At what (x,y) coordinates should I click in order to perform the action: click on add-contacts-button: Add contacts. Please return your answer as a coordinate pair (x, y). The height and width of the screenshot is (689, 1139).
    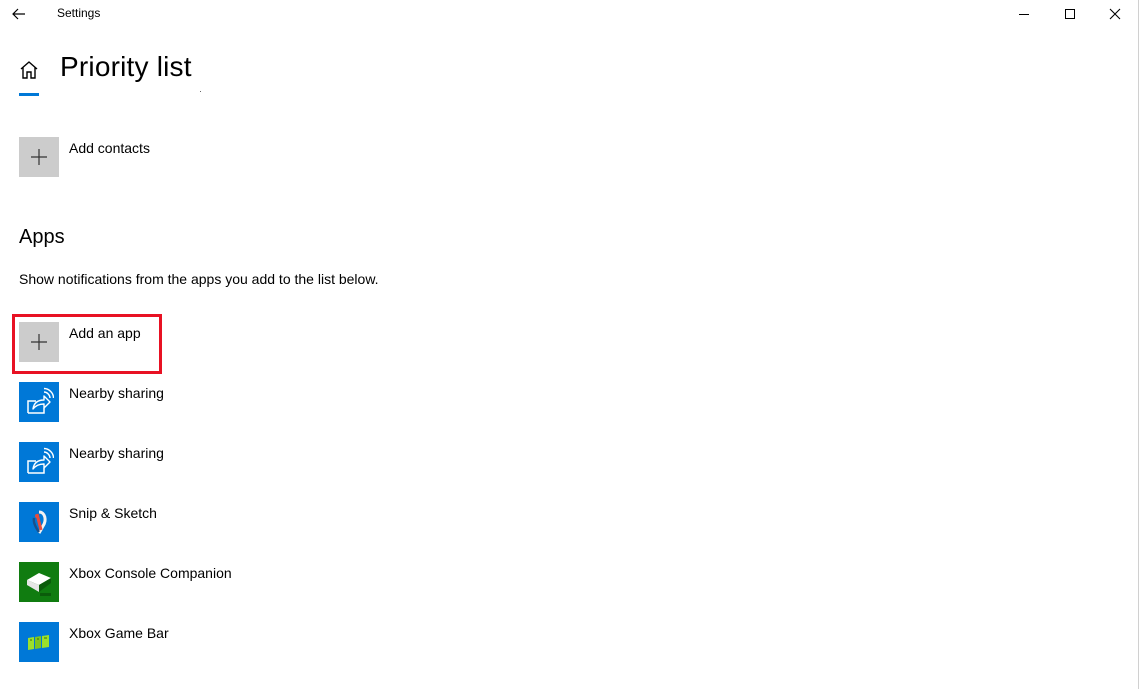
    Looking at the image, I should click on (319, 157).